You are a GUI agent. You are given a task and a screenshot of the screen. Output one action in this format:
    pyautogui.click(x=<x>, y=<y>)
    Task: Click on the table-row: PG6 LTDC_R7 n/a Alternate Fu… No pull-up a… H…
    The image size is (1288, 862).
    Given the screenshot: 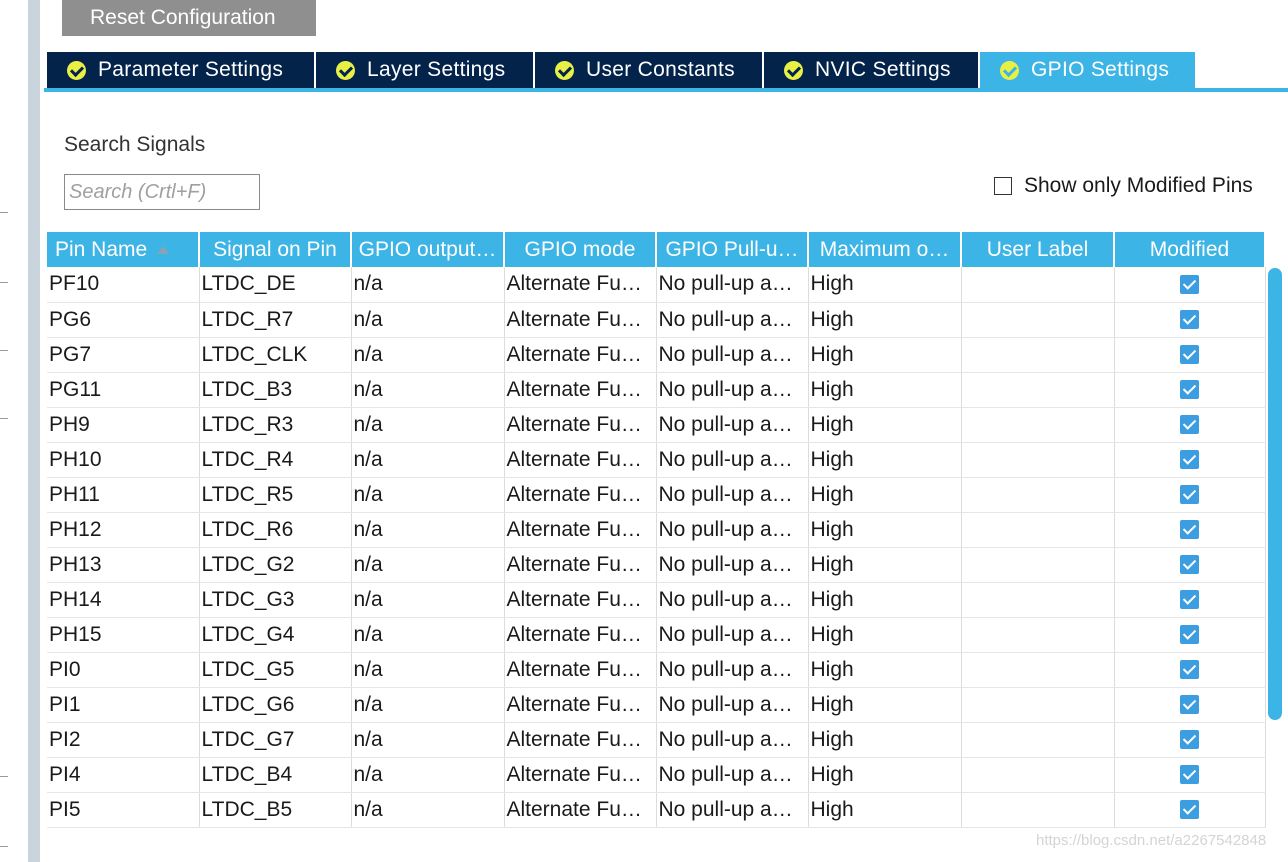 What is the action you would take?
    pyautogui.click(x=656, y=320)
    